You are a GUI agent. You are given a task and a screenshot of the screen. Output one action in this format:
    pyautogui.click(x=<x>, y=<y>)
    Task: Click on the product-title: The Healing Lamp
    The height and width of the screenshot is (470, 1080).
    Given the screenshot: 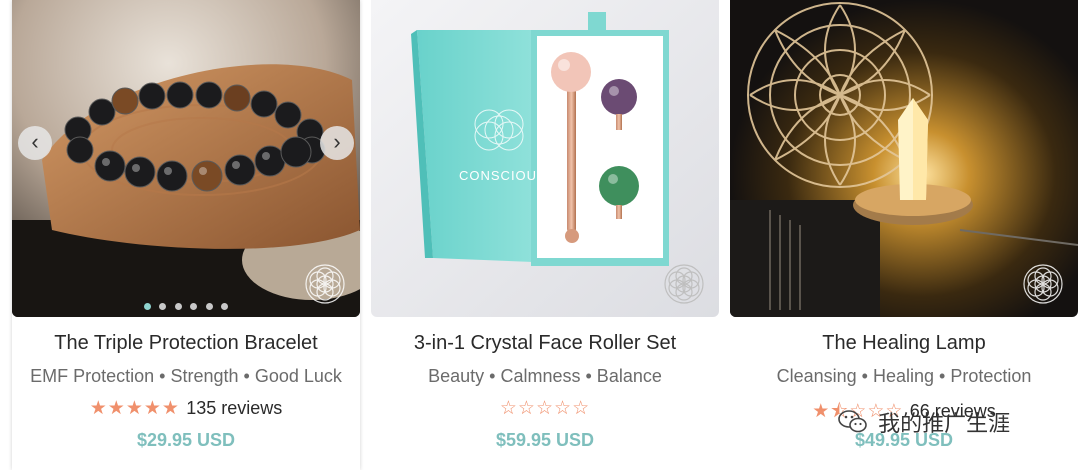 What is the action you would take?
    pyautogui.click(x=904, y=343)
    